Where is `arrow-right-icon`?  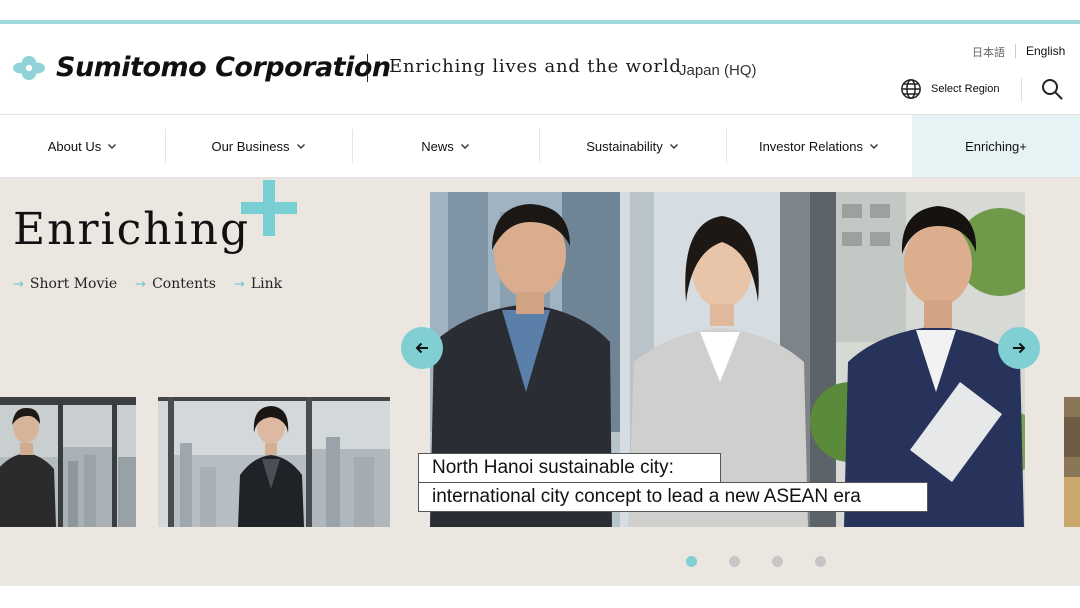
arrow-right-icon is located at coordinates (1019, 348).